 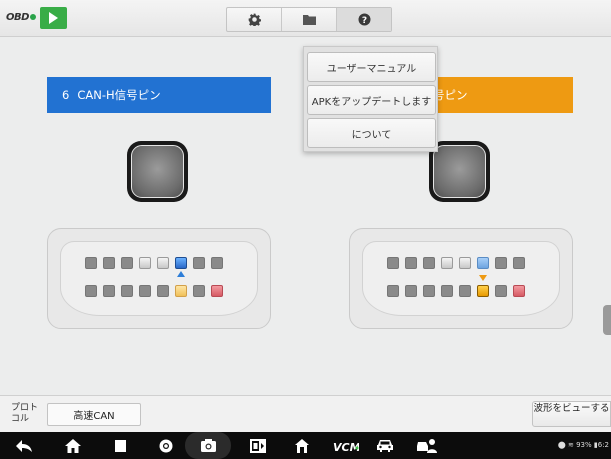 I want to click on autel-home-button, so click(x=302, y=445).